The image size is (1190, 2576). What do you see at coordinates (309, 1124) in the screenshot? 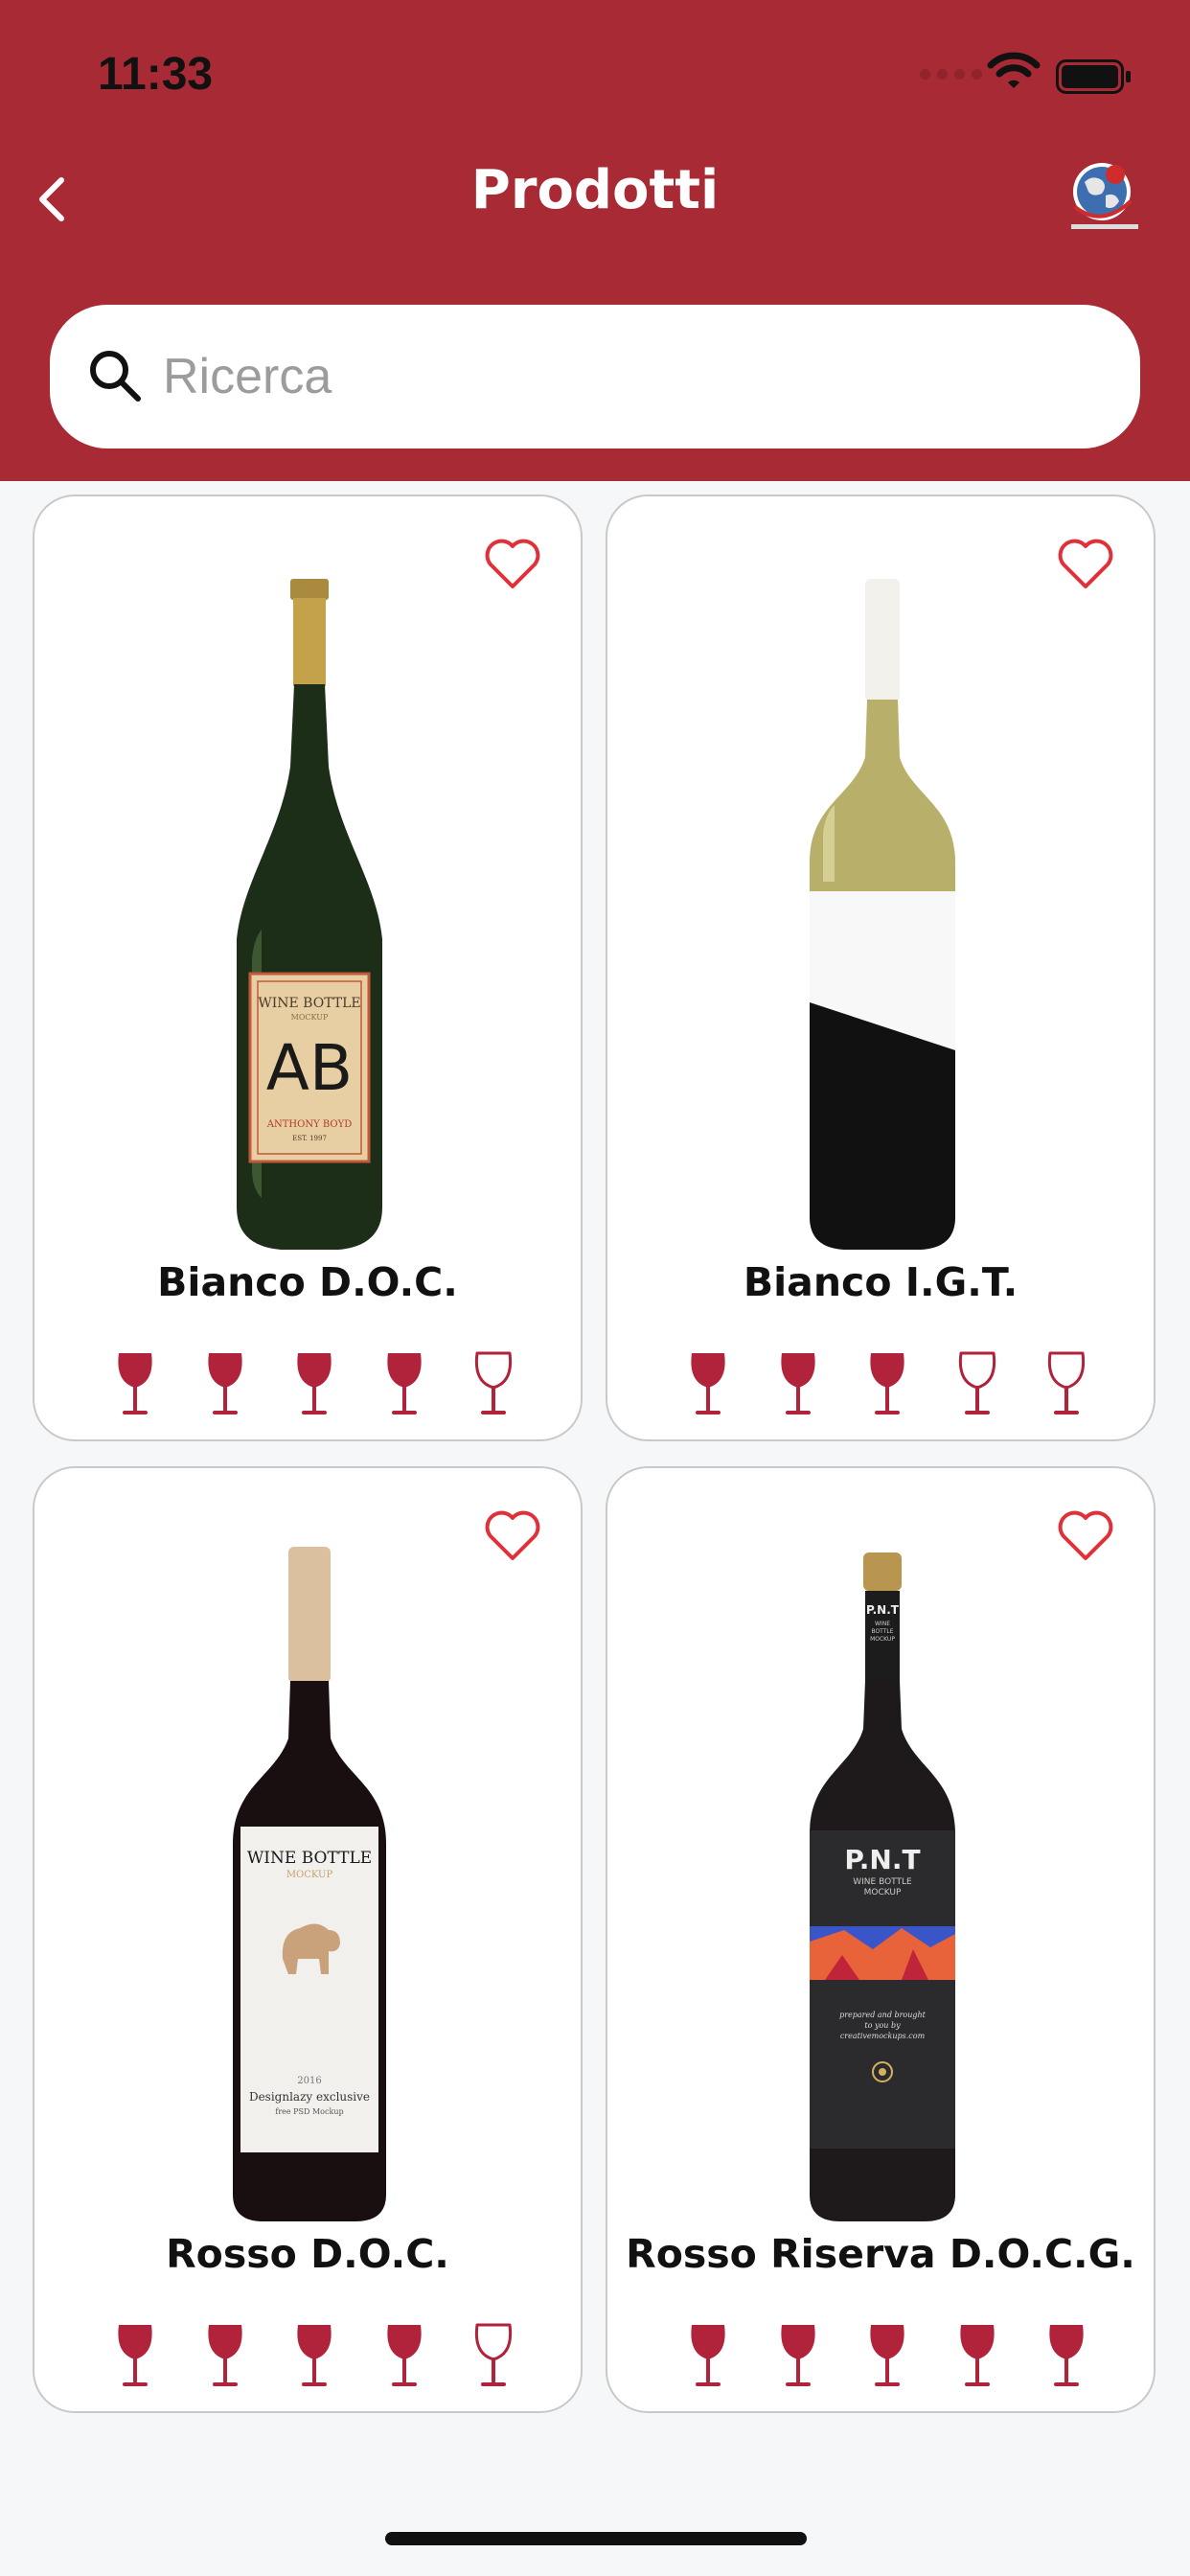
I see `bottle-label-text: ANTHONY BOYD` at bounding box center [309, 1124].